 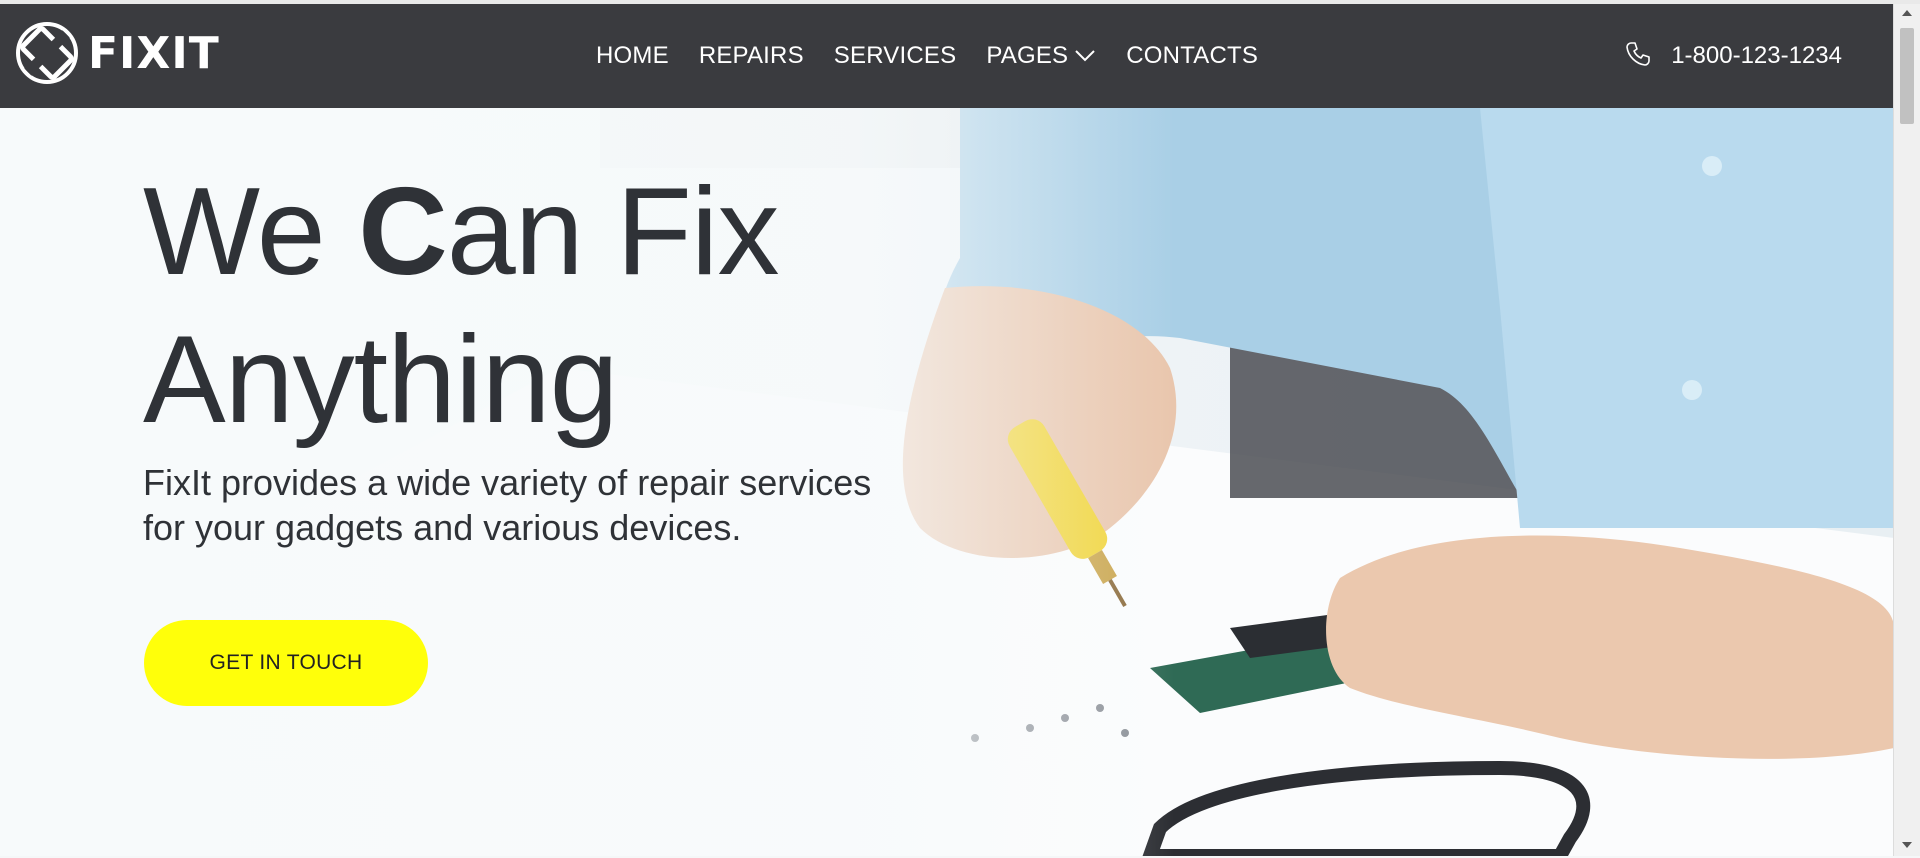 I want to click on nav-item-label: SERVICES, so click(x=895, y=55).